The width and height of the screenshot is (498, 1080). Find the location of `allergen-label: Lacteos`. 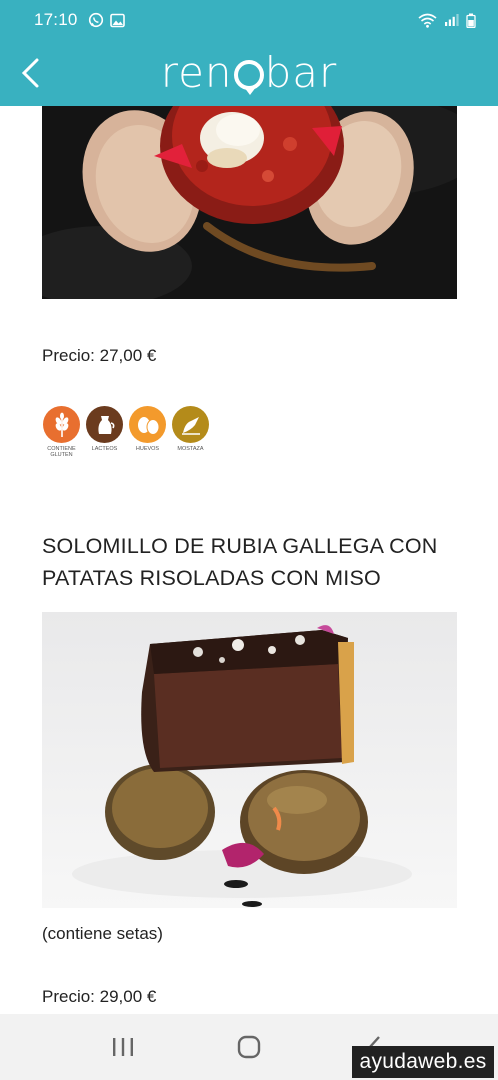

allergen-label: Lacteos is located at coordinates (104, 449).